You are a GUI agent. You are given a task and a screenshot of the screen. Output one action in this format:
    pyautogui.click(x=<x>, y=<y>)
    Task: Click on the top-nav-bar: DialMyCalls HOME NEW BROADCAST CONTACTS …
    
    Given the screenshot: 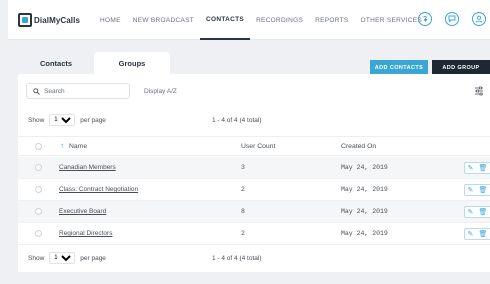 What is the action you would take?
    pyautogui.click(x=249, y=20)
    